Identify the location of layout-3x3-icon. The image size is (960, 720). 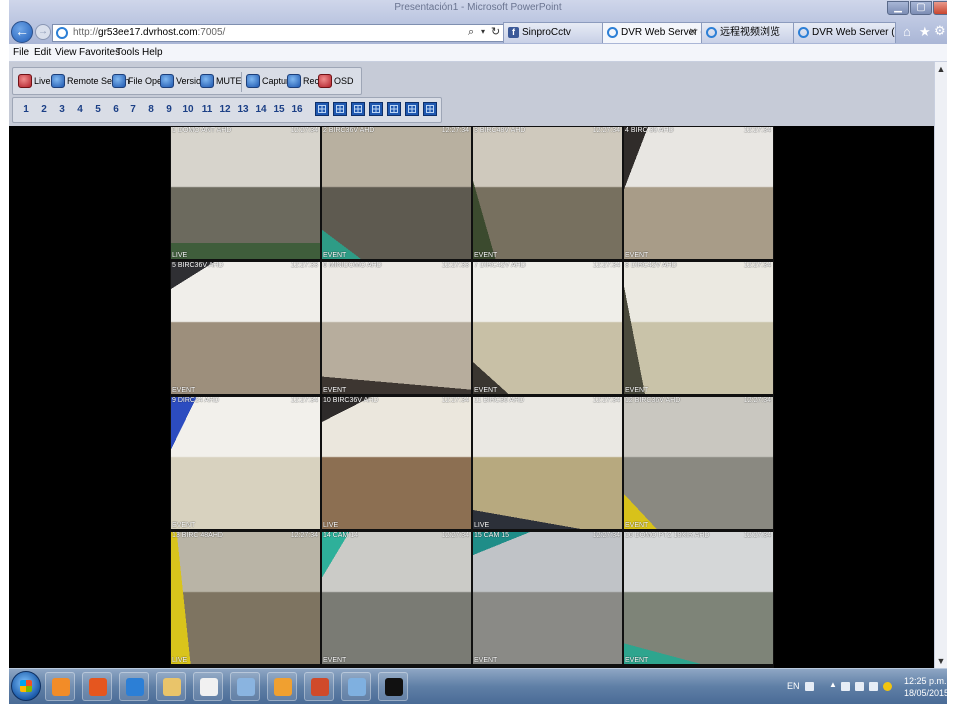
(394, 109).